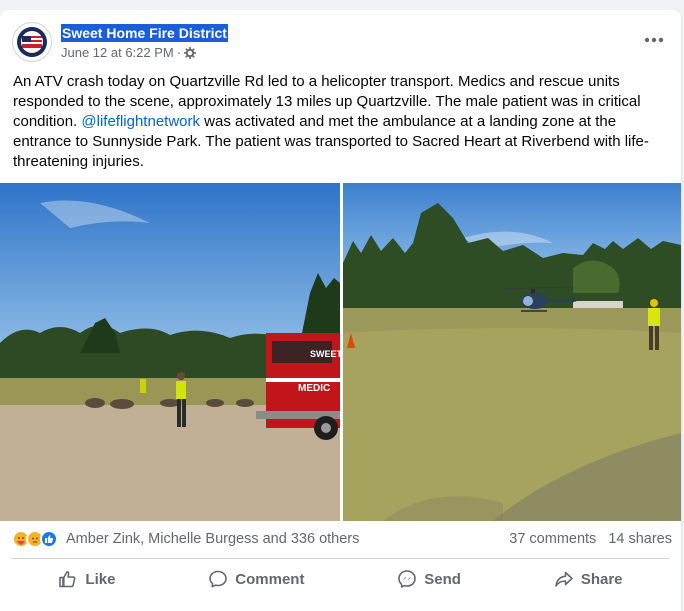 Image resolution: width=684 pixels, height=611 pixels. I want to click on comment-bubble-icon, so click(218, 579).